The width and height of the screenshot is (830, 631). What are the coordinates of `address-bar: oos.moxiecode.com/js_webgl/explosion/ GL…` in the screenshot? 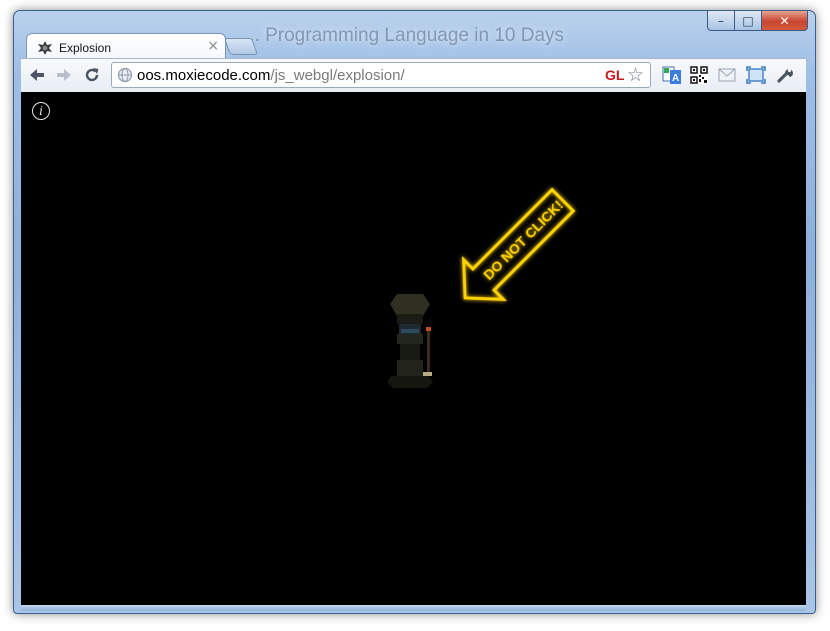 It's located at (381, 75).